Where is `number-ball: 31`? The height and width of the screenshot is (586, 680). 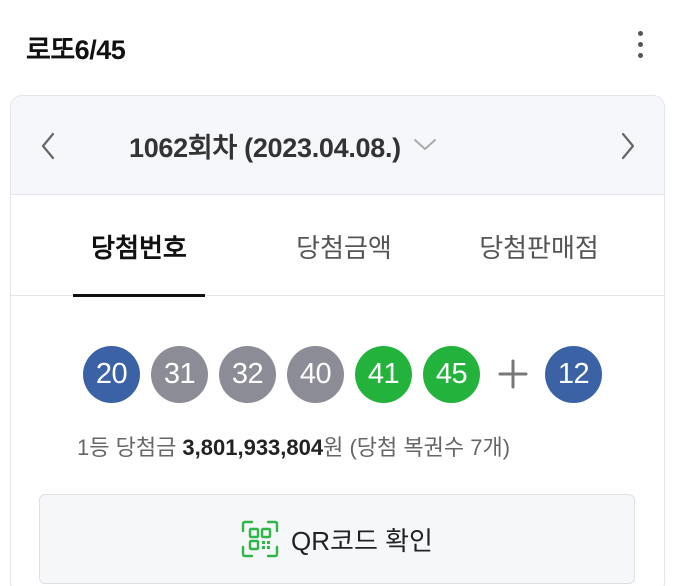
number-ball: 31 is located at coordinates (179, 374).